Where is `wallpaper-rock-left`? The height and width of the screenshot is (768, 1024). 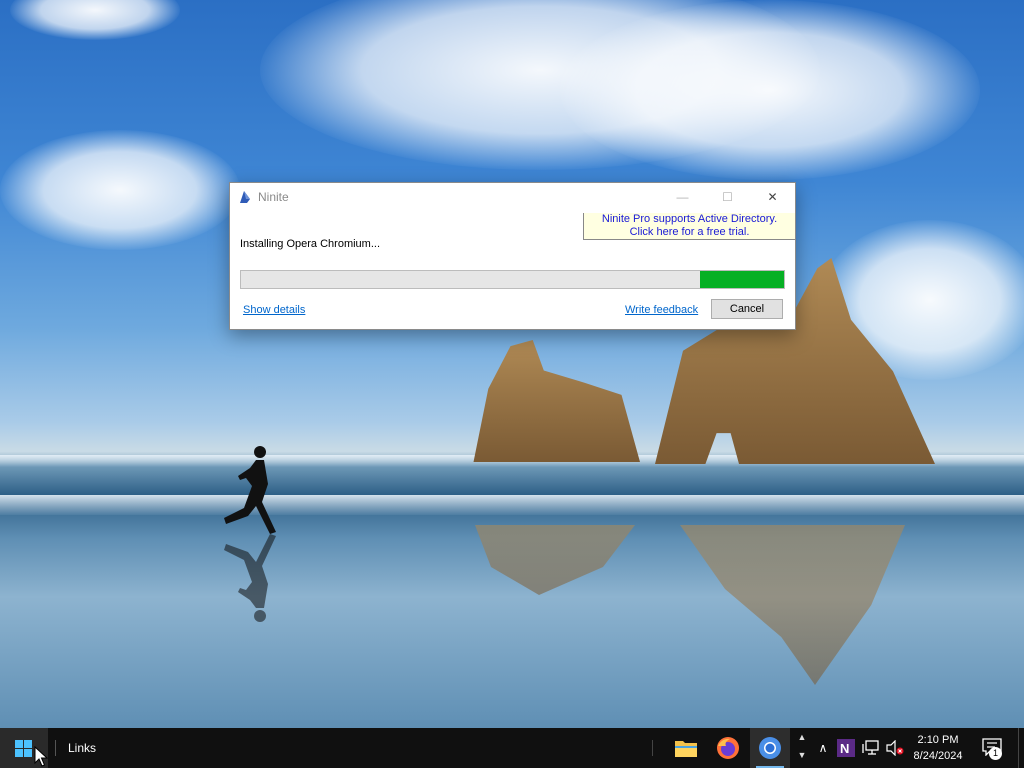 wallpaper-rock-left is located at coordinates (556, 401).